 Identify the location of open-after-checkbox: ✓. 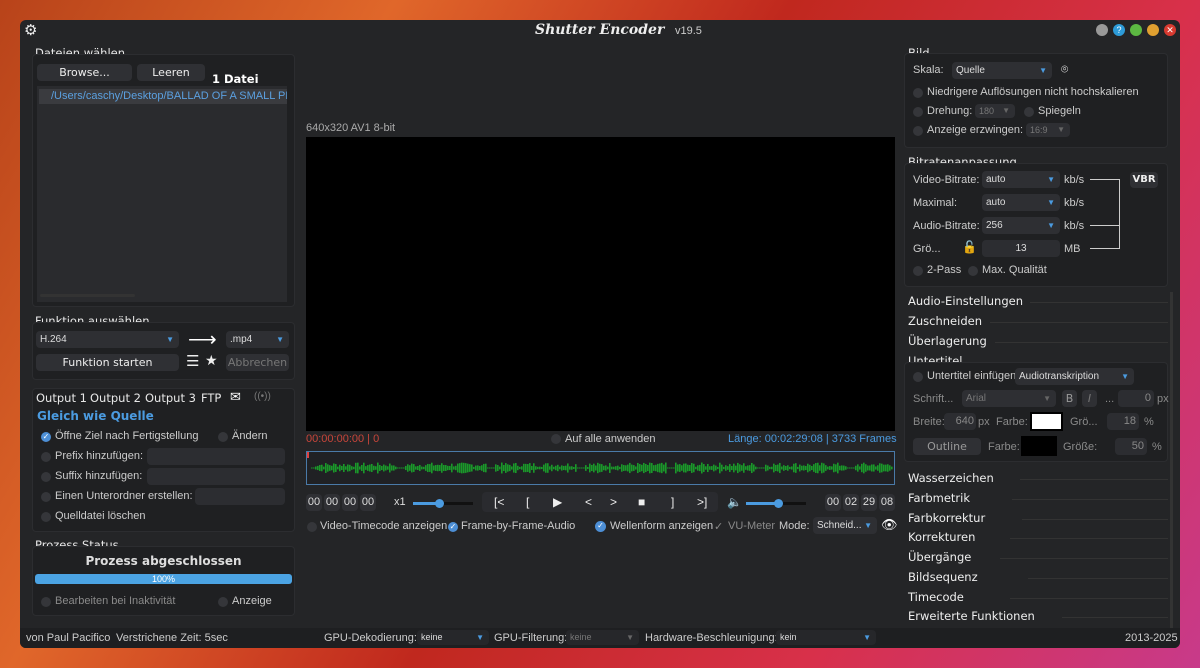
(46, 437).